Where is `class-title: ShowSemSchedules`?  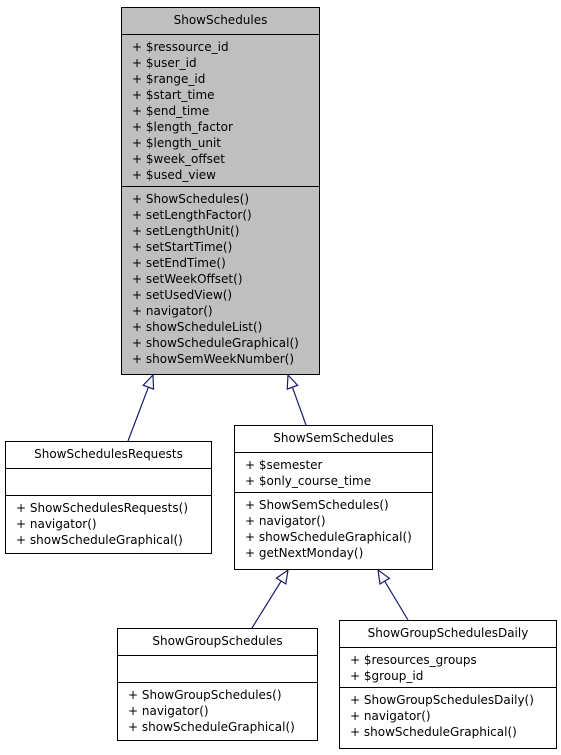 class-title: ShowSemSchedules is located at coordinates (333, 439).